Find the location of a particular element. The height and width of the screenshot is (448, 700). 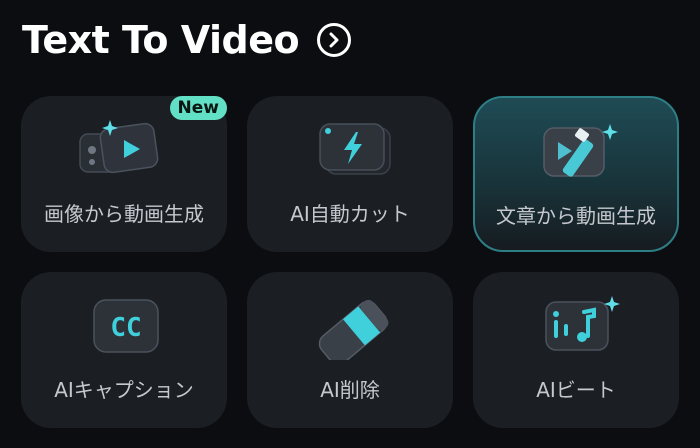

pencil-video-icon is located at coordinates (580, 150).